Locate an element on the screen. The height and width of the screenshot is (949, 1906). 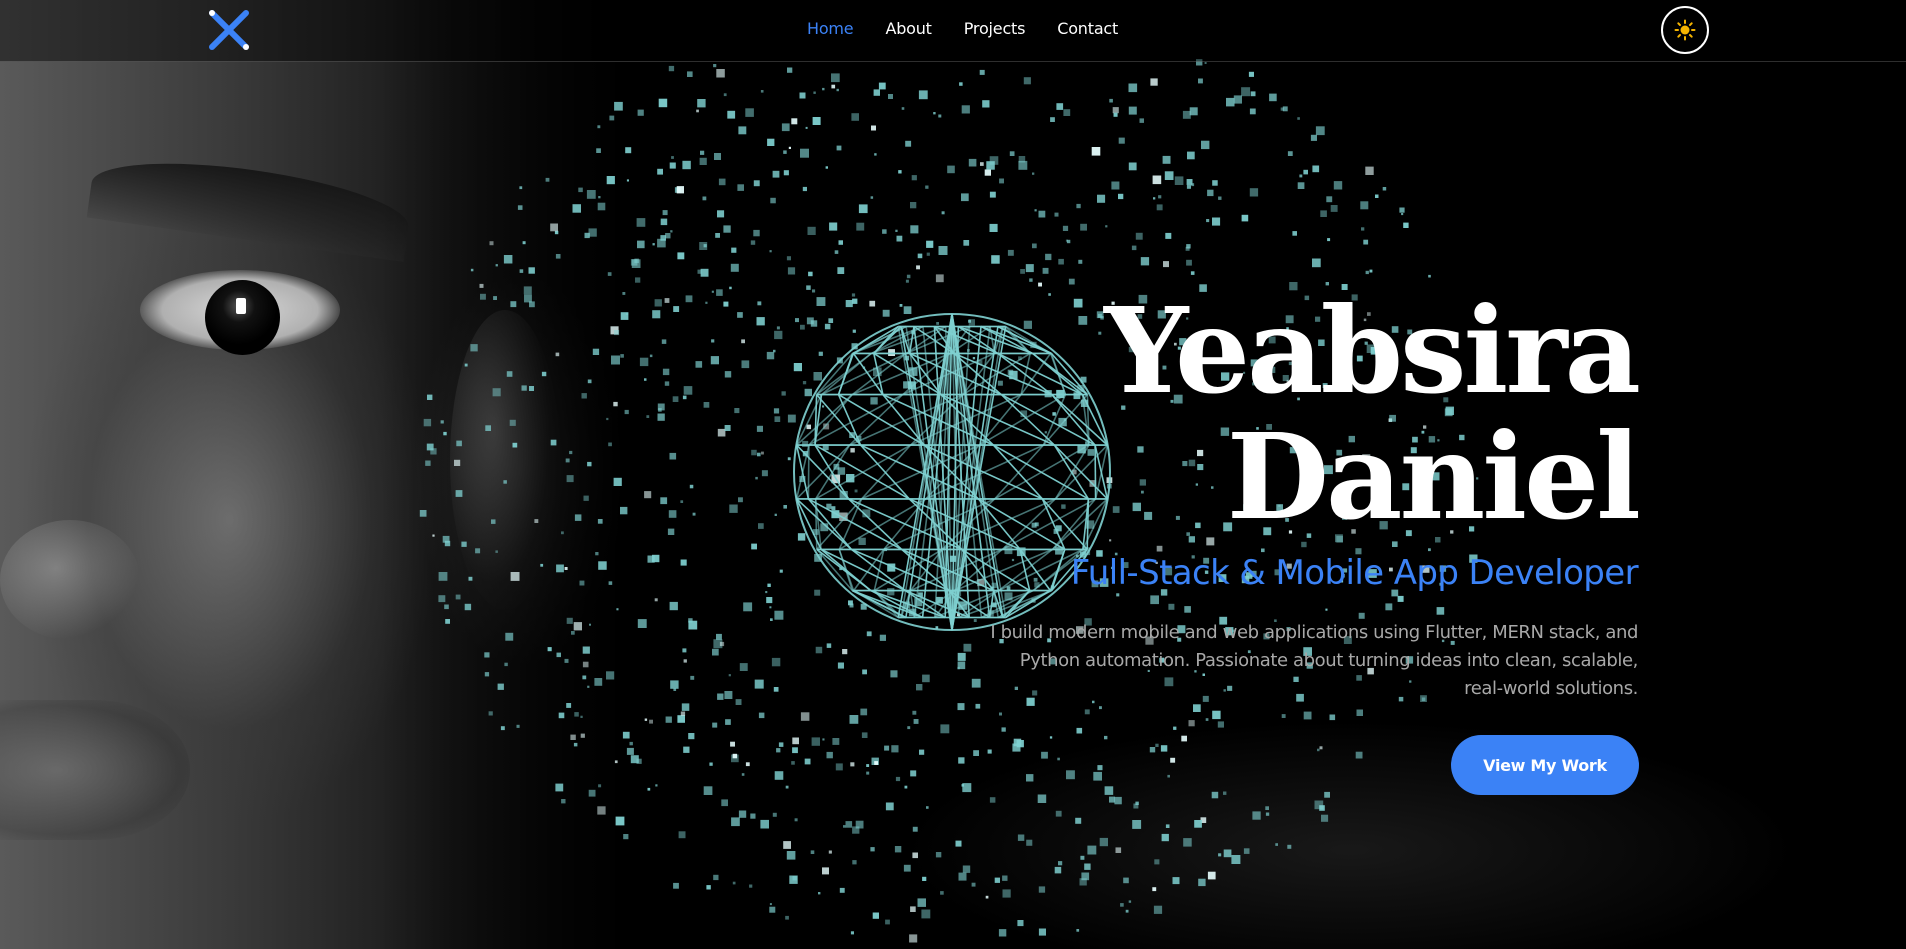
theme-toggle-button is located at coordinates (1685, 30).